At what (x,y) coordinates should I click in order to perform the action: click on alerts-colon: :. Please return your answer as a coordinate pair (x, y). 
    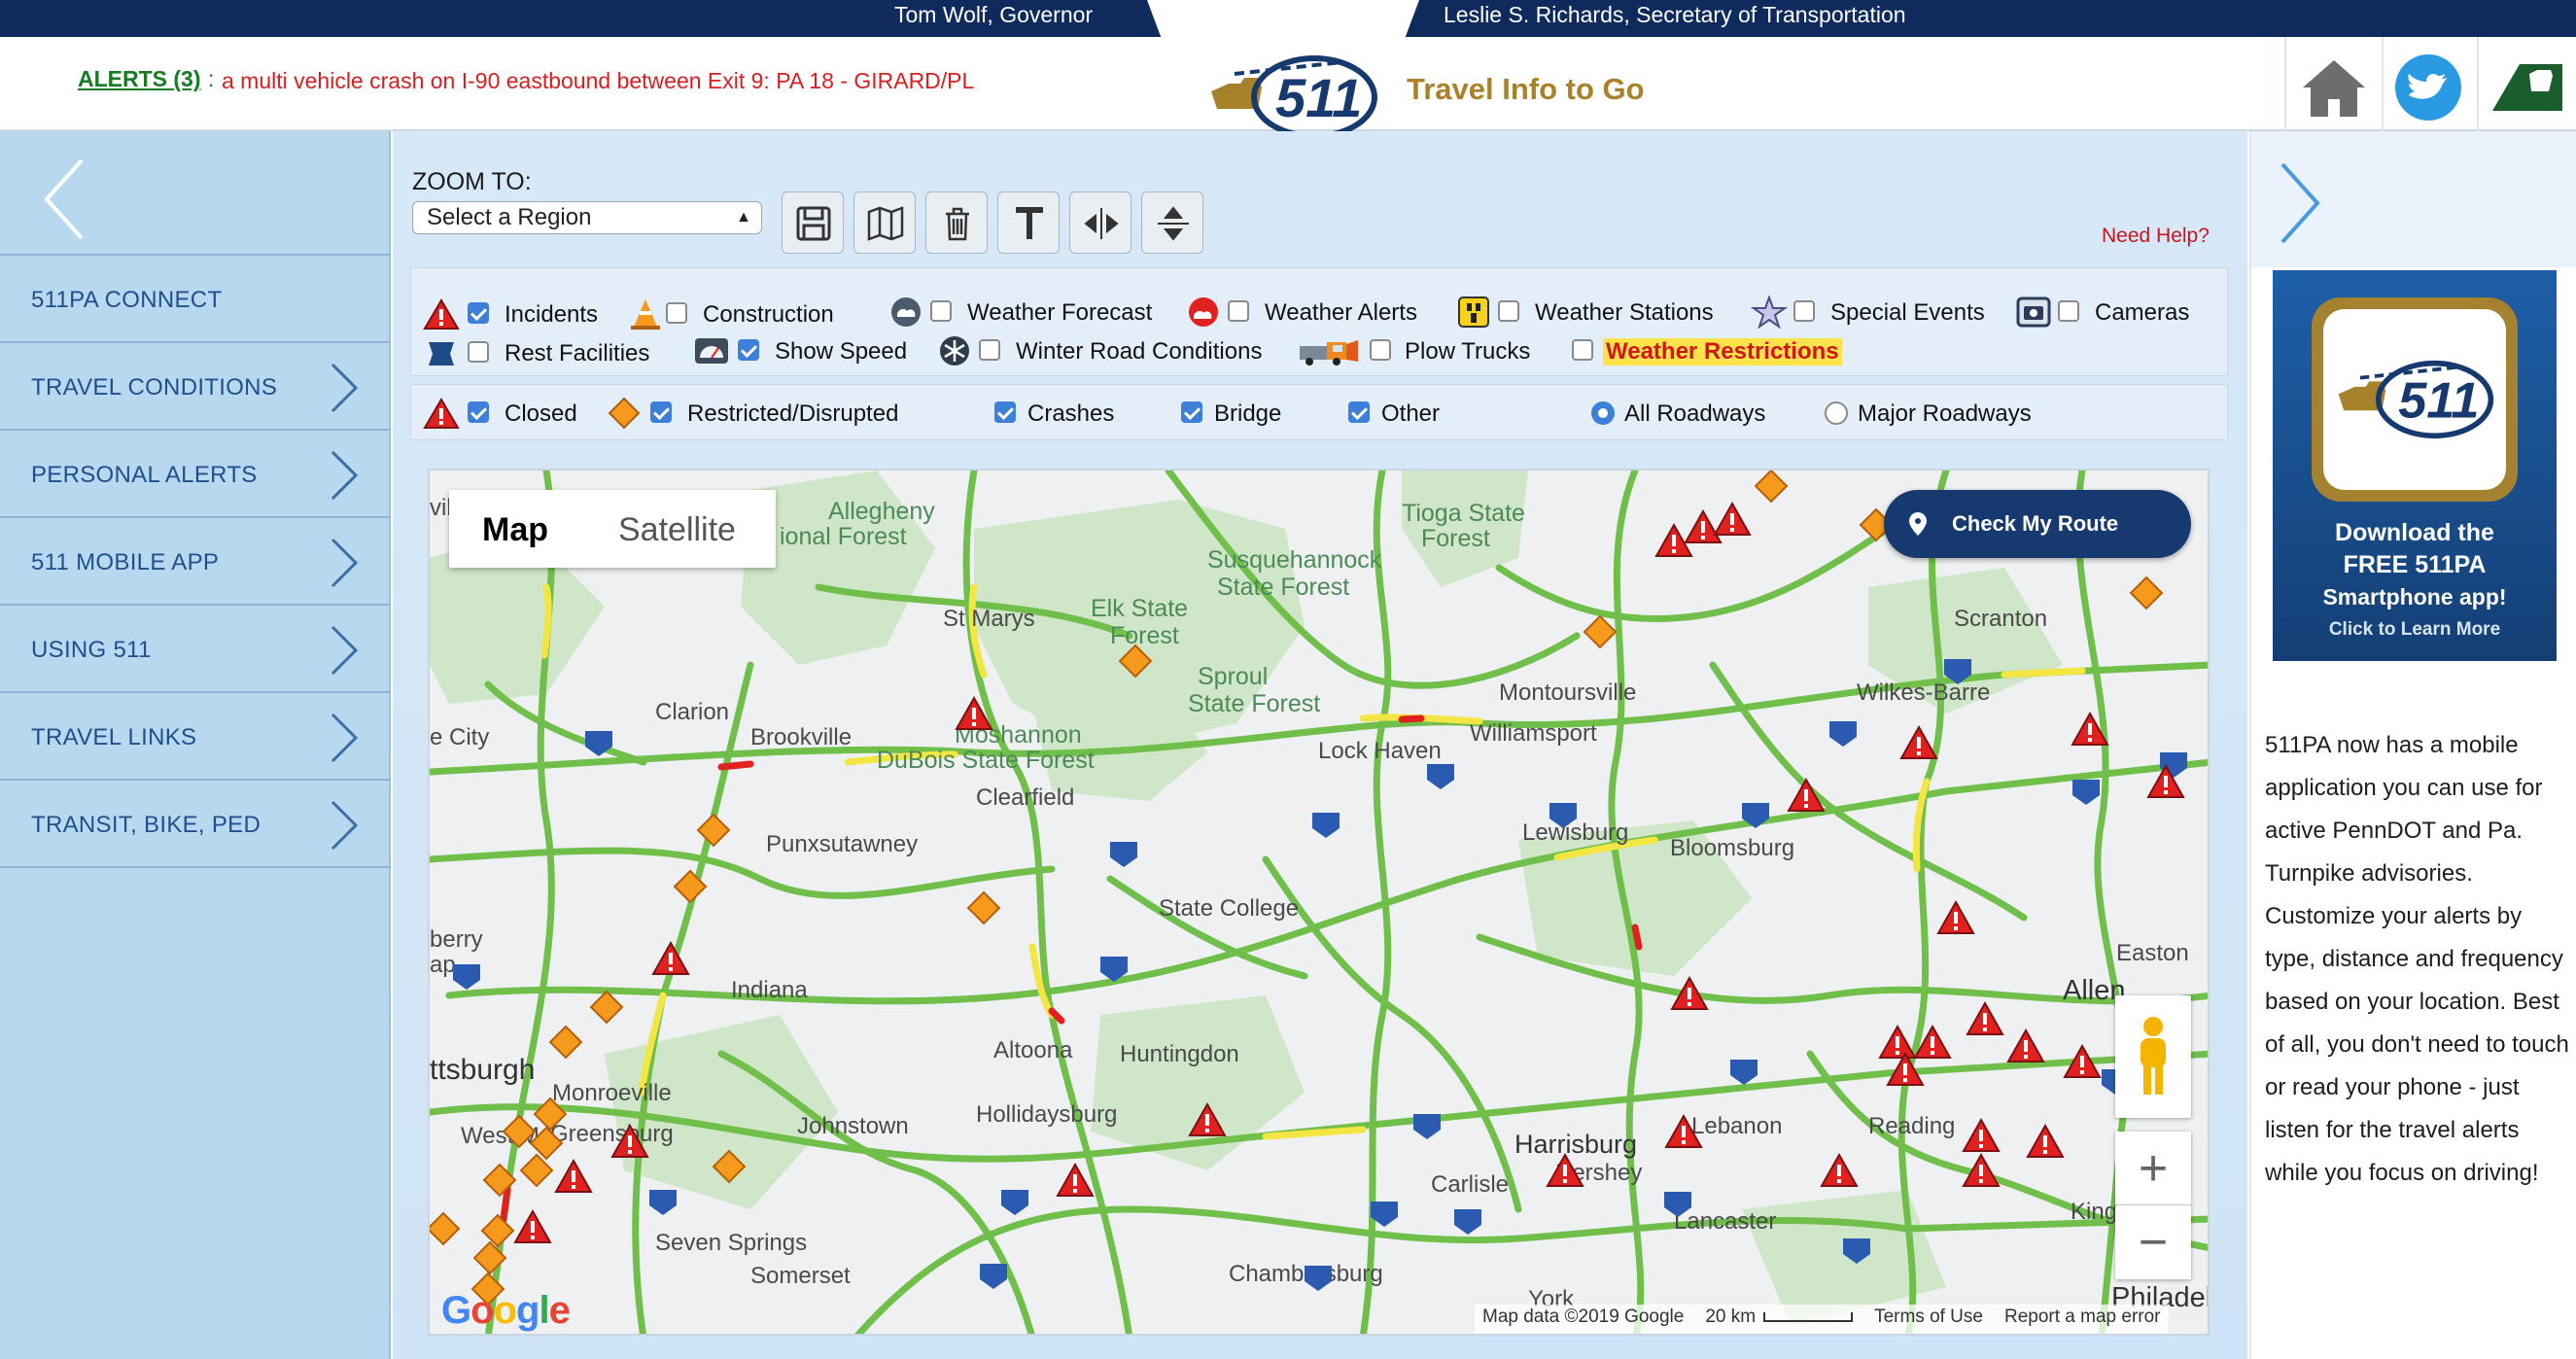
    Looking at the image, I should click on (211, 78).